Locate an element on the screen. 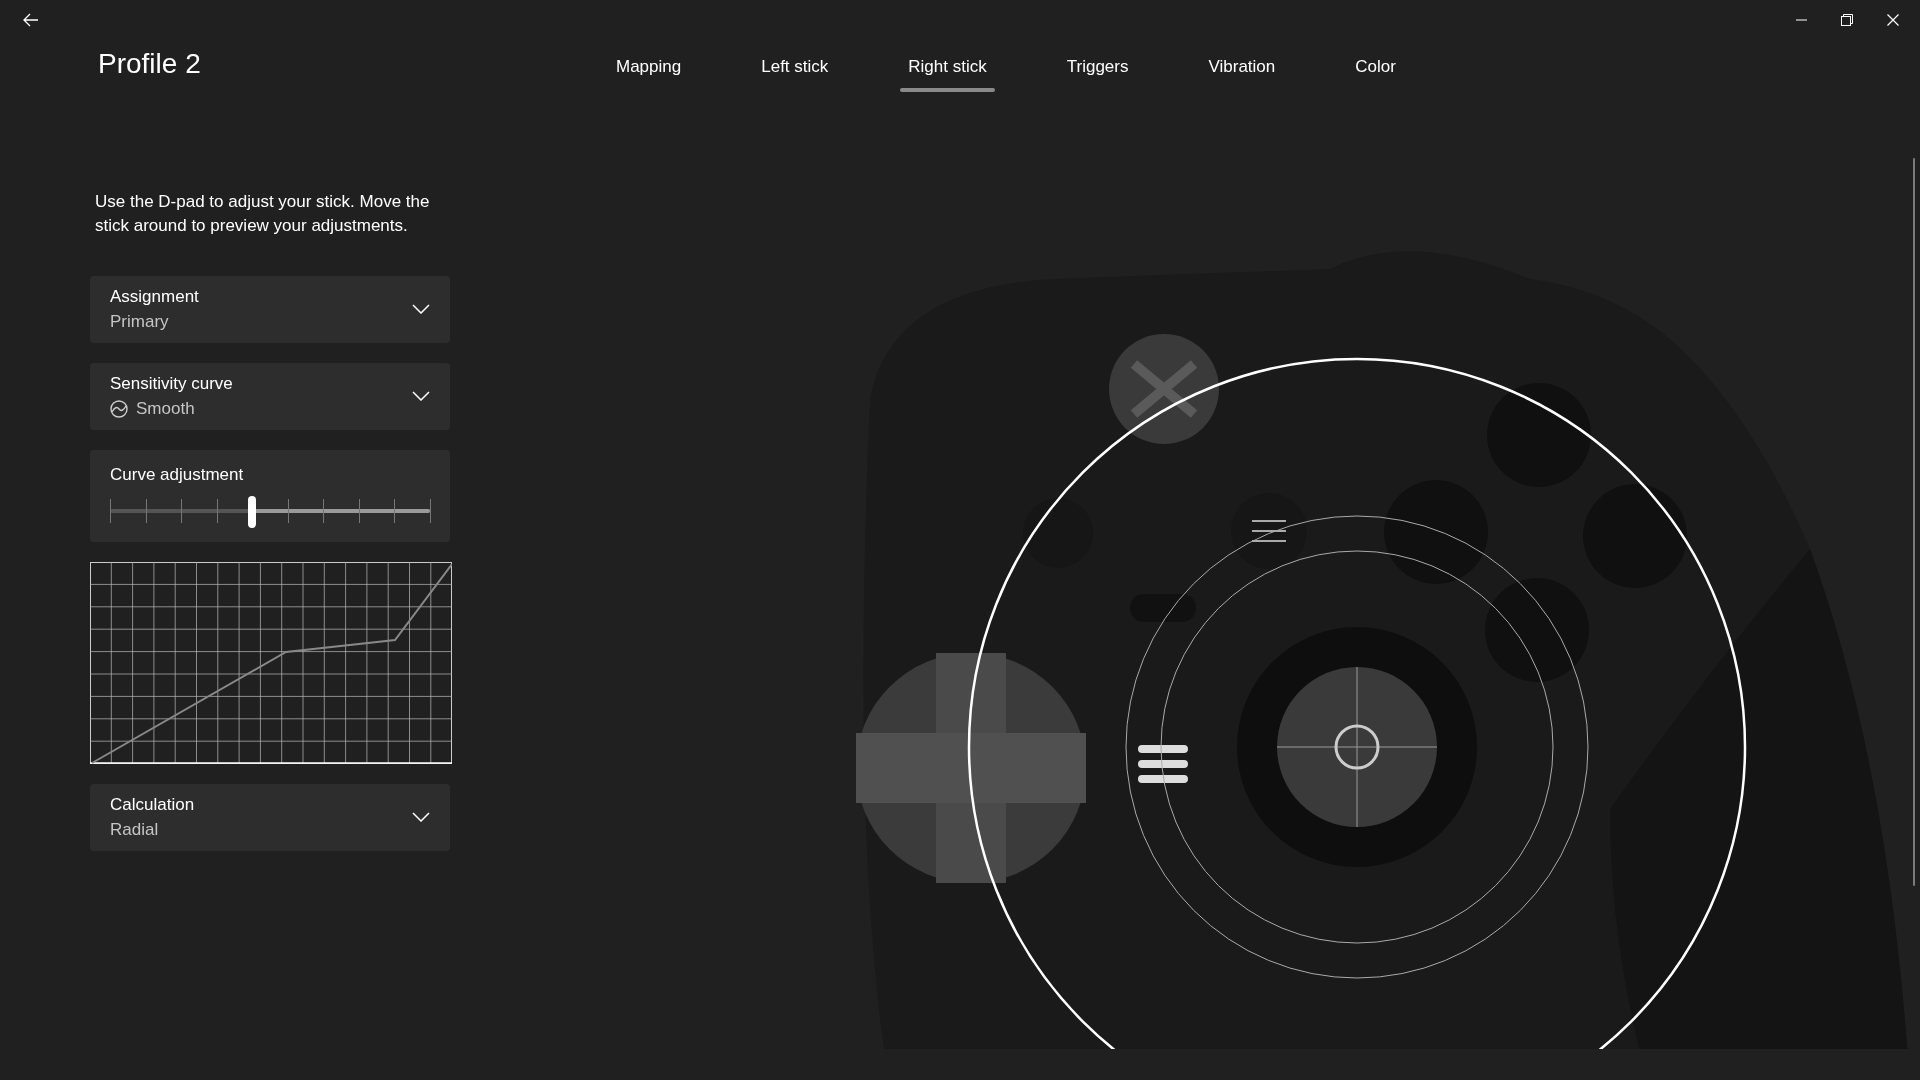  dropdown: Sensitivity curve Smooth is located at coordinates (270, 396).